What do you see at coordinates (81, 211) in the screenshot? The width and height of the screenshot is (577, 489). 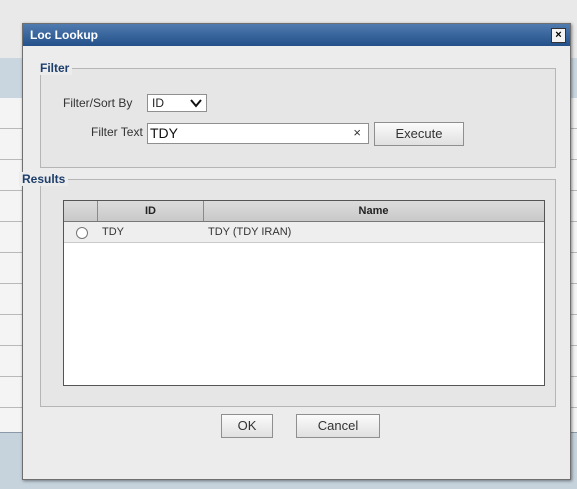 I see `grid-header-select` at bounding box center [81, 211].